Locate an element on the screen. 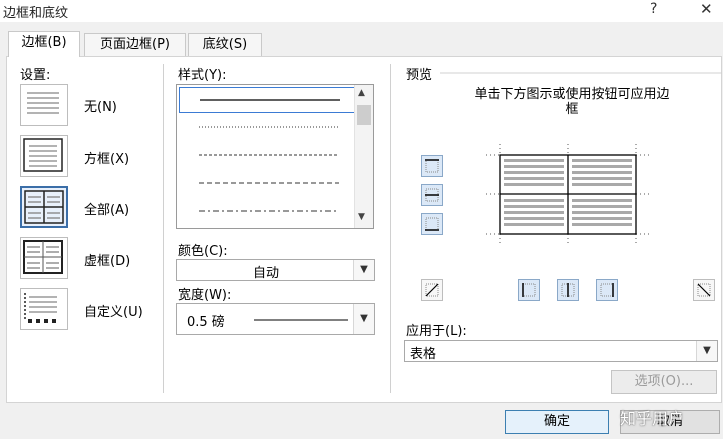  tab-borders: 边框(B) is located at coordinates (44, 44).